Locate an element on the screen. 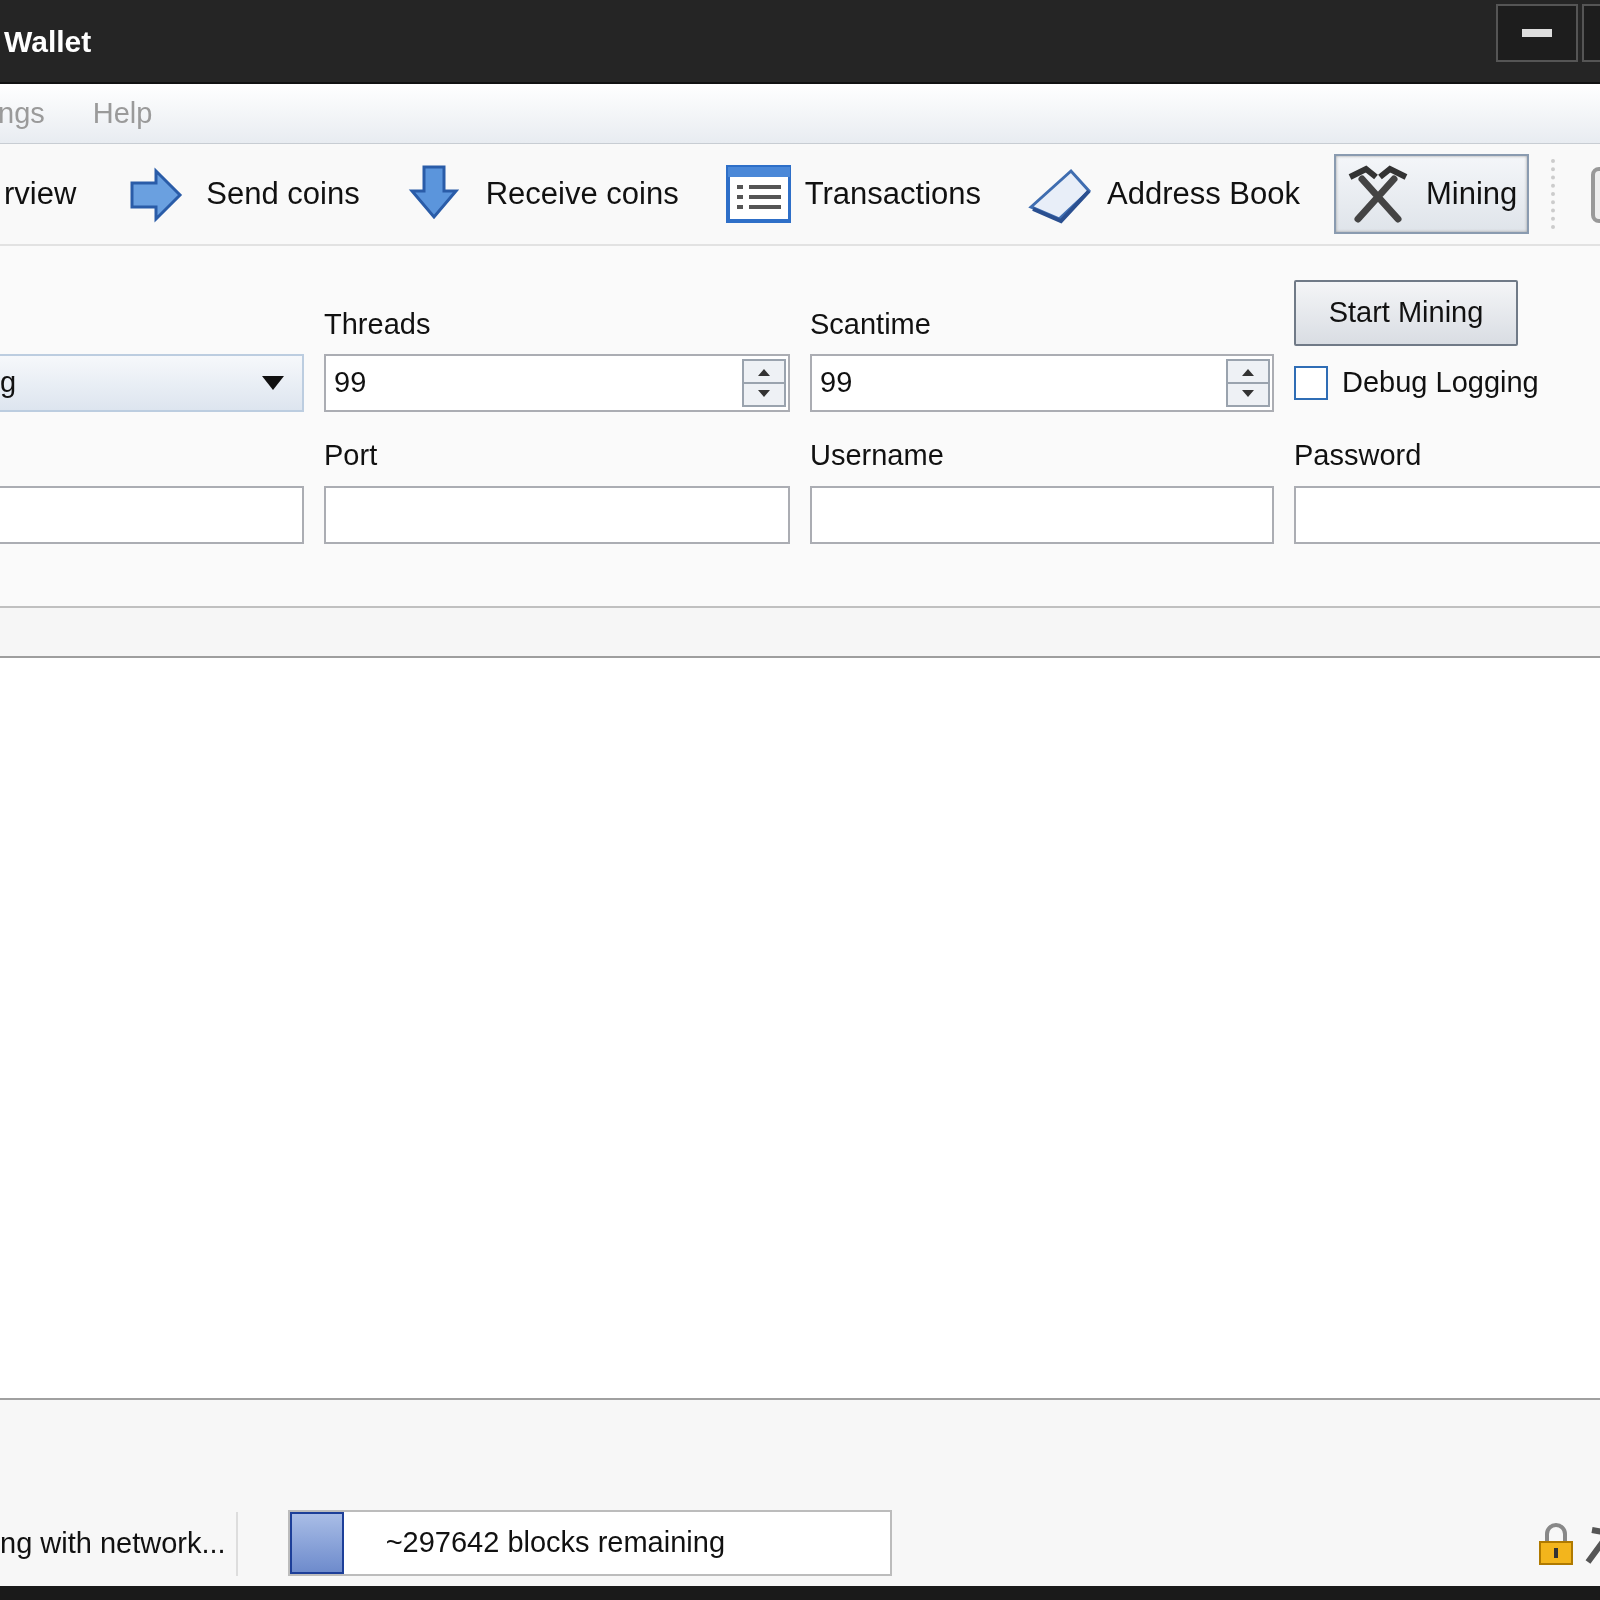 The height and width of the screenshot is (1600, 1600). toolbar-tab: Transactions is located at coordinates (853, 194).